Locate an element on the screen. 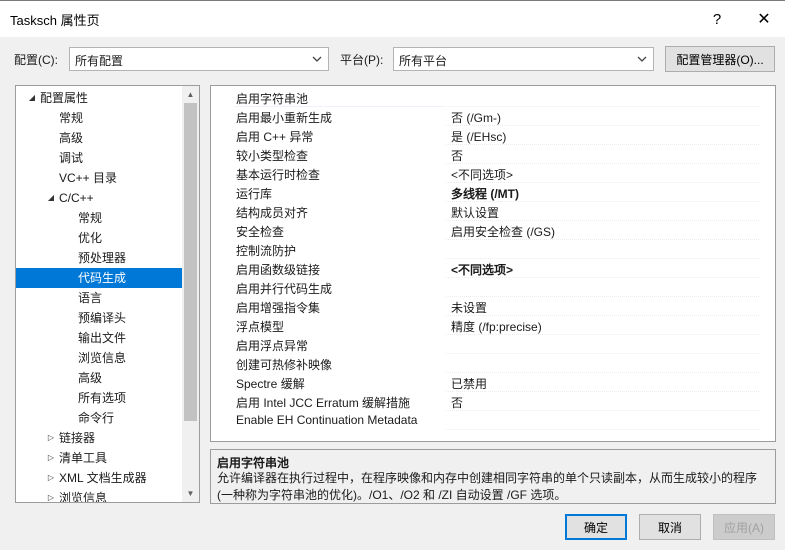 The width and height of the screenshot is (785, 550). property-row: 较小类型检查 否 is located at coordinates (493, 154).